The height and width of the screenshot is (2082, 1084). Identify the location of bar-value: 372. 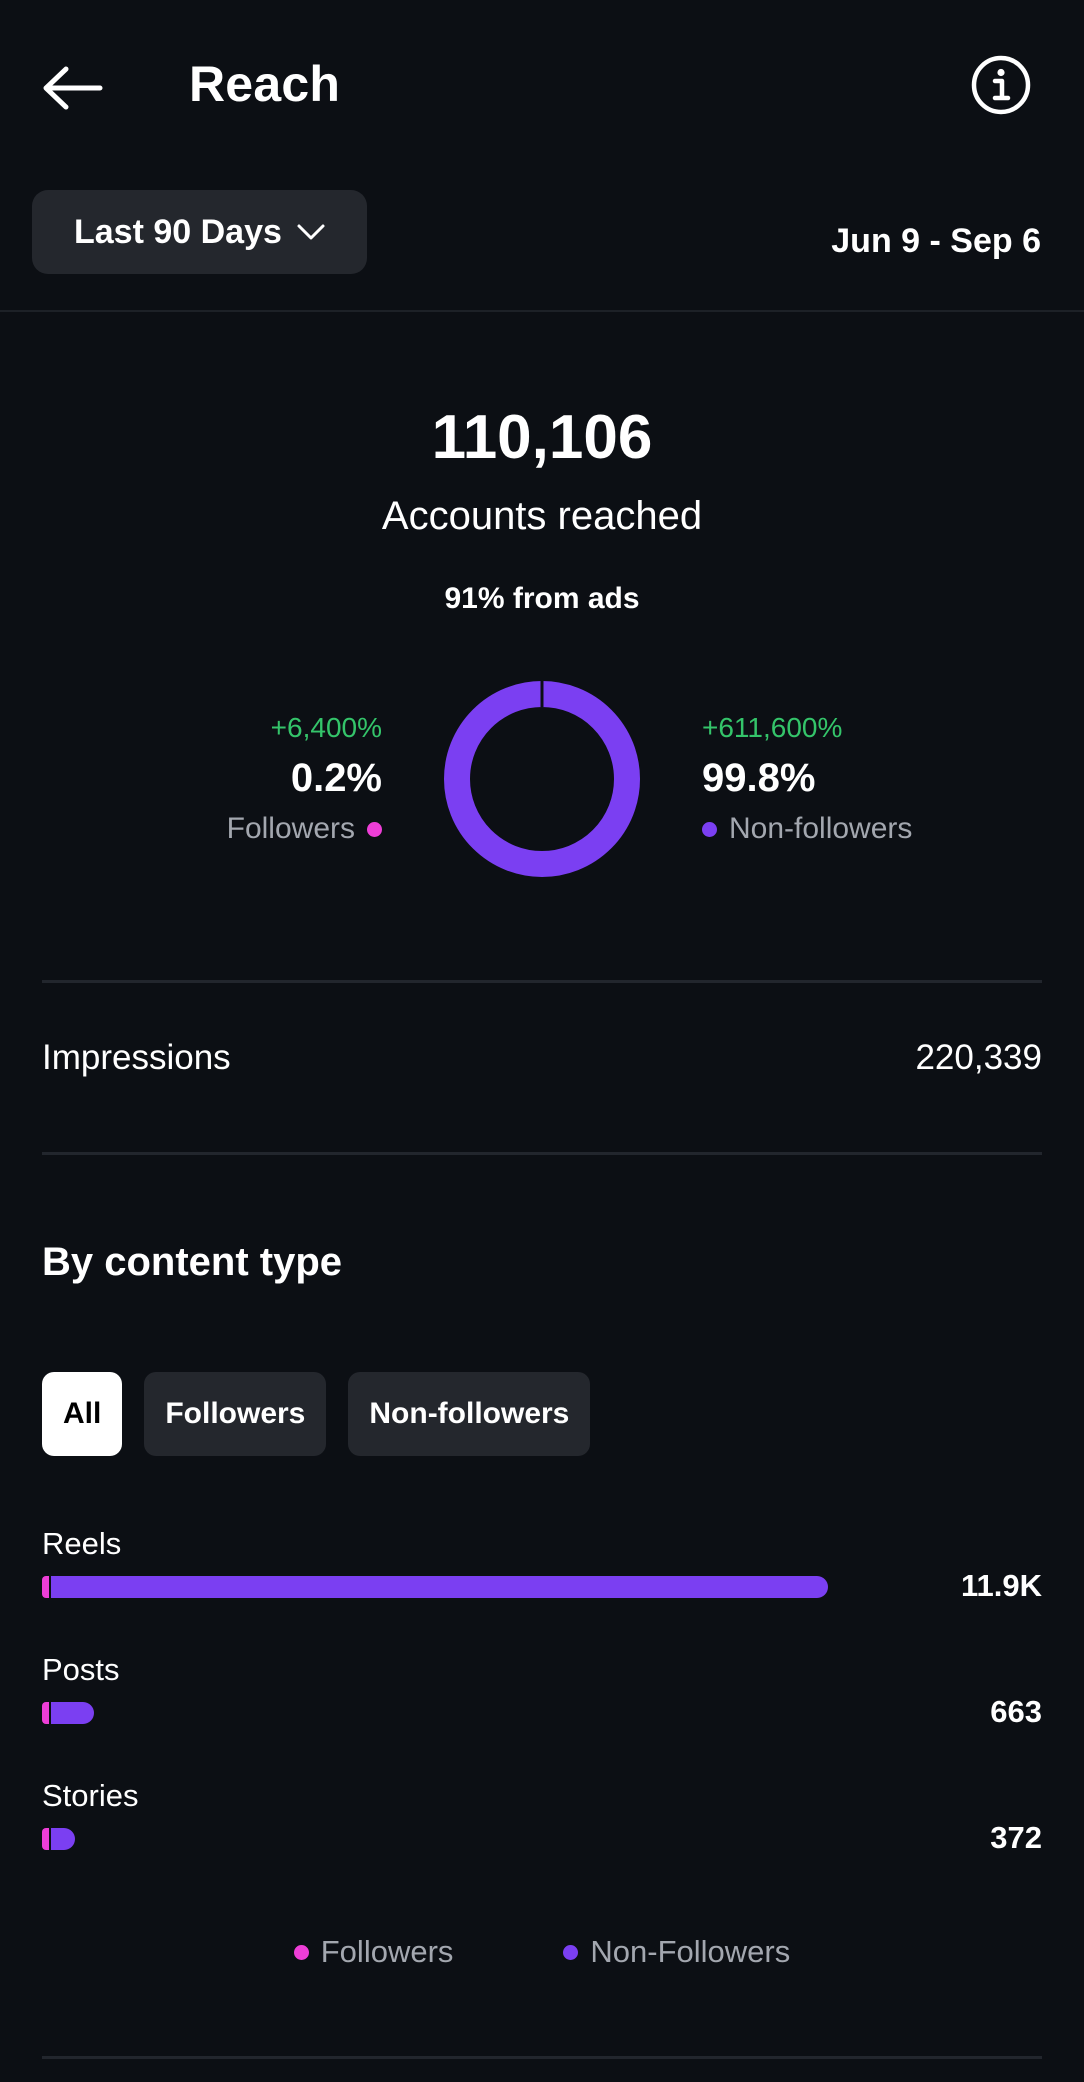
(1016, 1837).